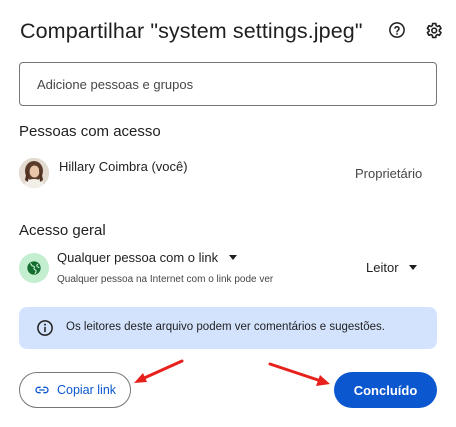 This screenshot has height=427, width=456. What do you see at coordinates (228, 84) in the screenshot?
I see `add-people-input` at bounding box center [228, 84].